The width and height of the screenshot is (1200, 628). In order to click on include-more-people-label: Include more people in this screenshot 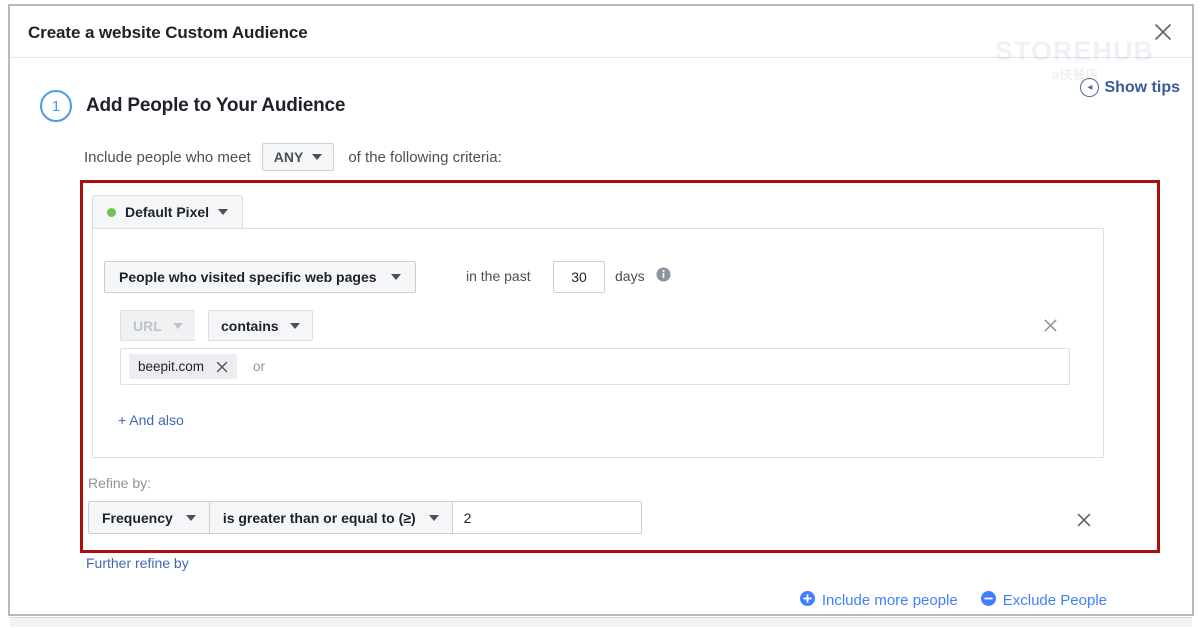, I will do `click(889, 600)`.